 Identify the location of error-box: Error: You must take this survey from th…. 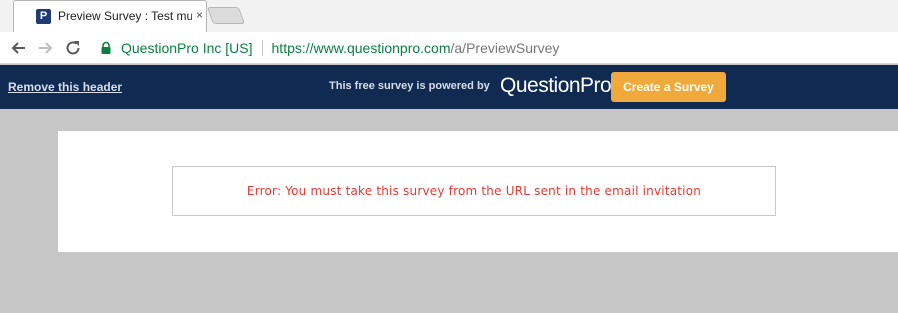
(474, 191).